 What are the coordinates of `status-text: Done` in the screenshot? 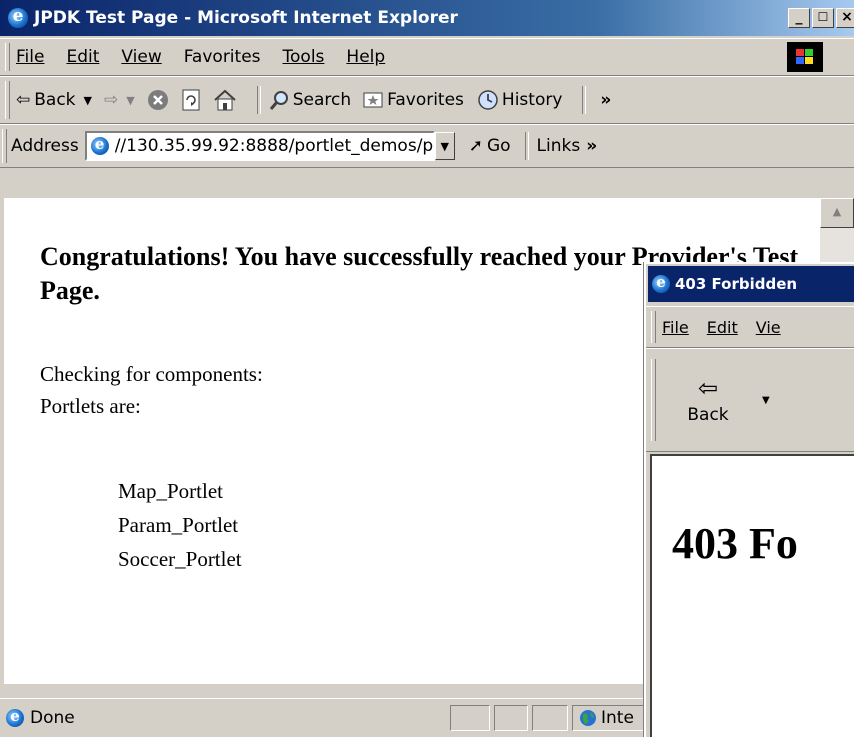 It's located at (52, 718).